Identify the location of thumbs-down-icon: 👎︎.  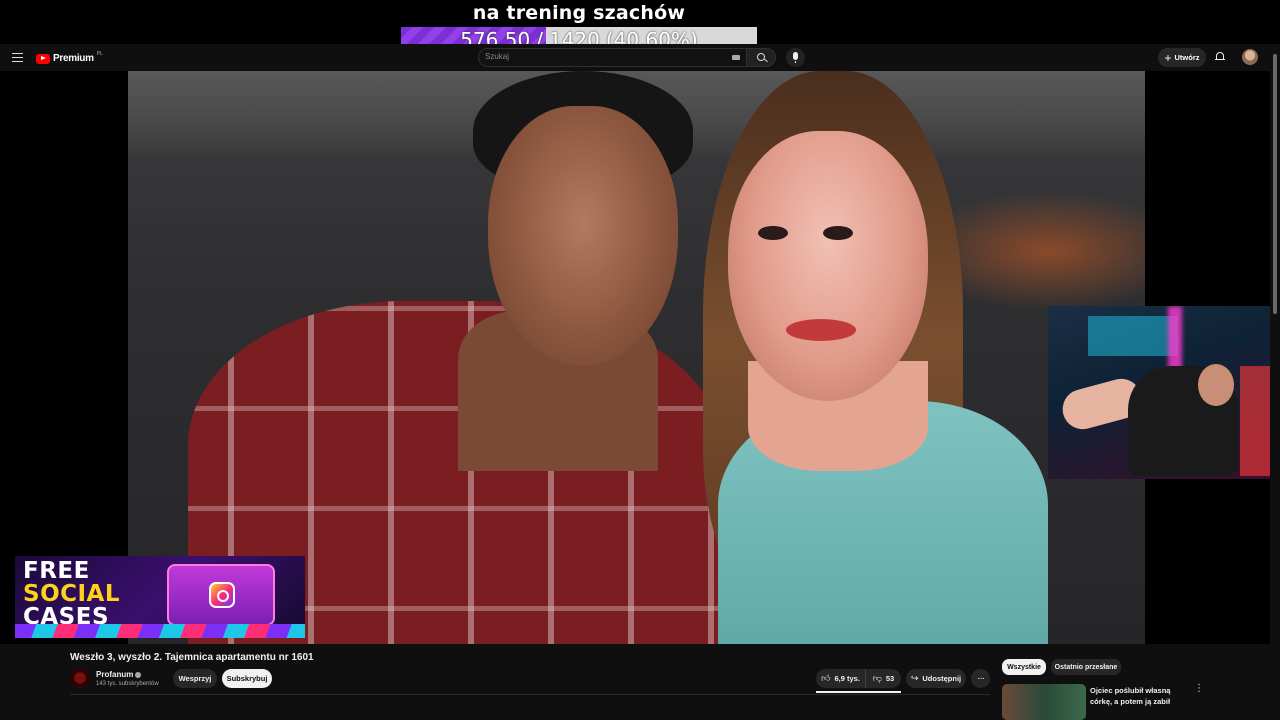
(877, 678).